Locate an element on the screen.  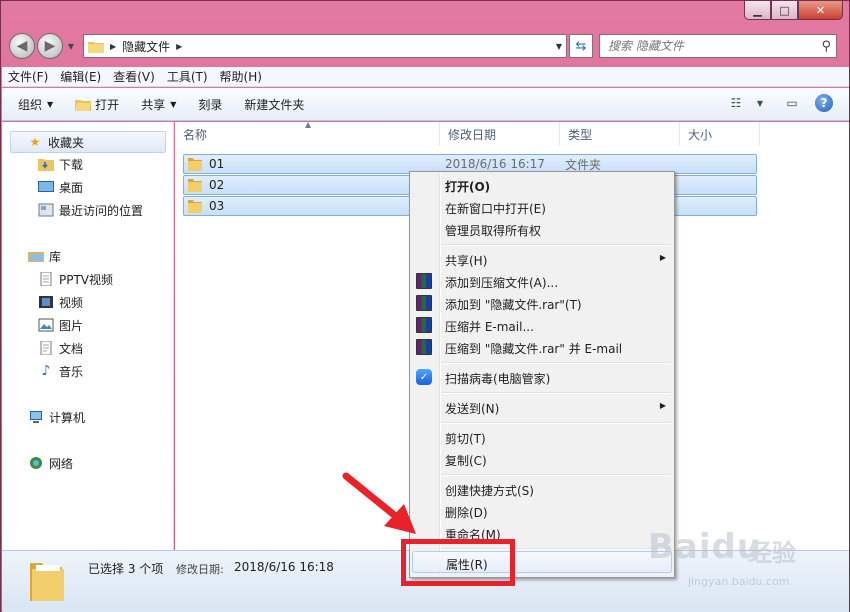
menu-label: 管理员取得所有权 is located at coordinates (493, 231).